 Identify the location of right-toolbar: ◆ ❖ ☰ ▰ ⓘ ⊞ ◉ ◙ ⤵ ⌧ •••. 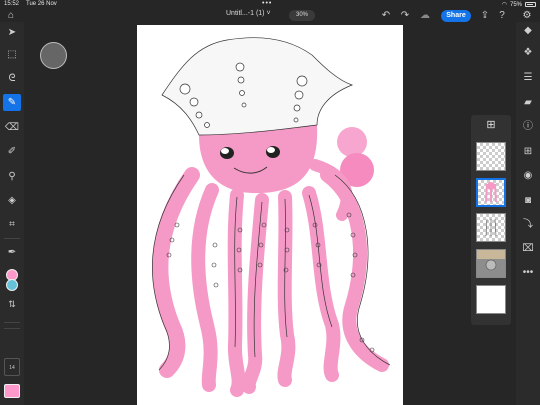
(528, 213).